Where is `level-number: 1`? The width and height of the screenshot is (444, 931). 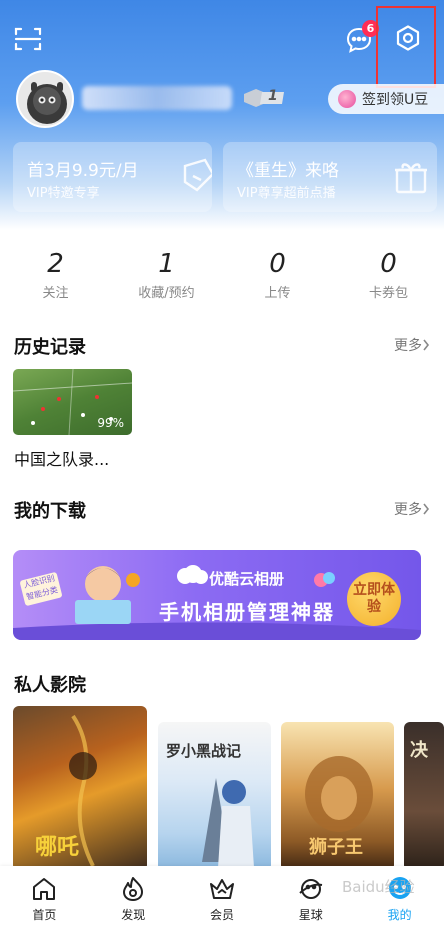
level-number: 1 is located at coordinates (273, 96).